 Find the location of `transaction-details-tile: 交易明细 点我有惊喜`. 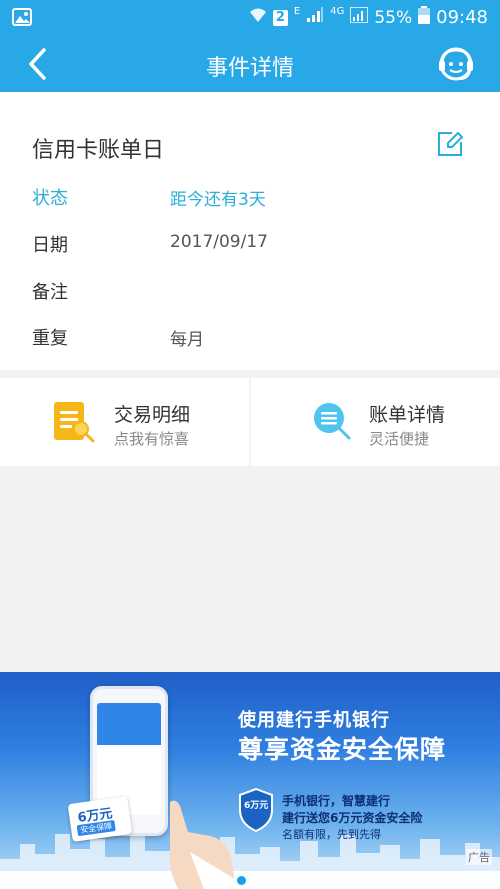

transaction-details-tile: 交易明细 点我有惊喜 is located at coordinates (124, 422).